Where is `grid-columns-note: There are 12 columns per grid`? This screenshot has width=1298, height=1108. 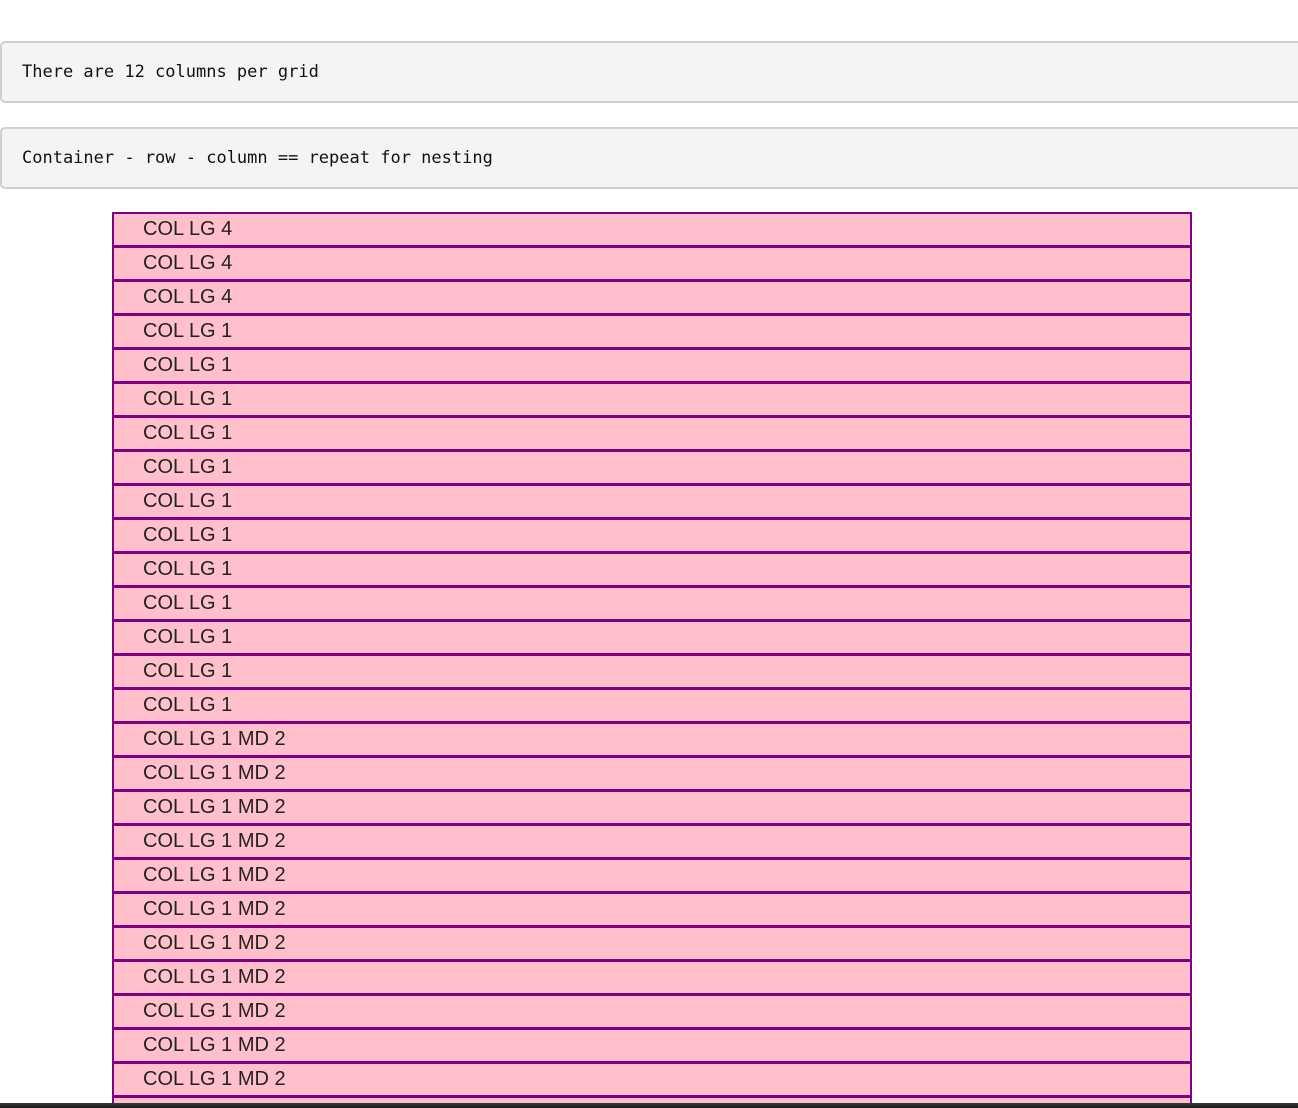
grid-columns-note: There are 12 columns per grid is located at coordinates (649, 72).